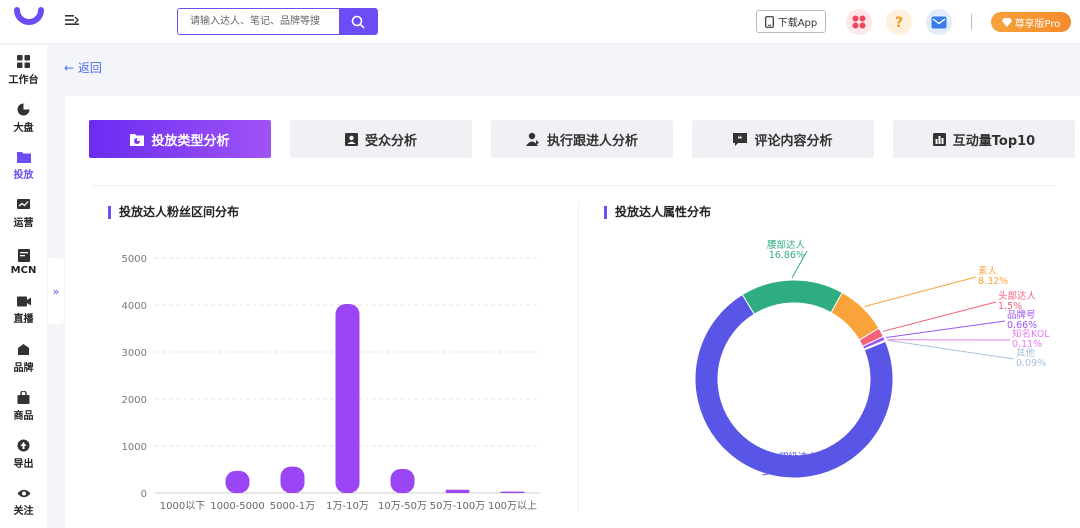 The image size is (1080, 528). What do you see at coordinates (1031, 363) in the screenshot?
I see `slice-percent: 0.09%` at bounding box center [1031, 363].